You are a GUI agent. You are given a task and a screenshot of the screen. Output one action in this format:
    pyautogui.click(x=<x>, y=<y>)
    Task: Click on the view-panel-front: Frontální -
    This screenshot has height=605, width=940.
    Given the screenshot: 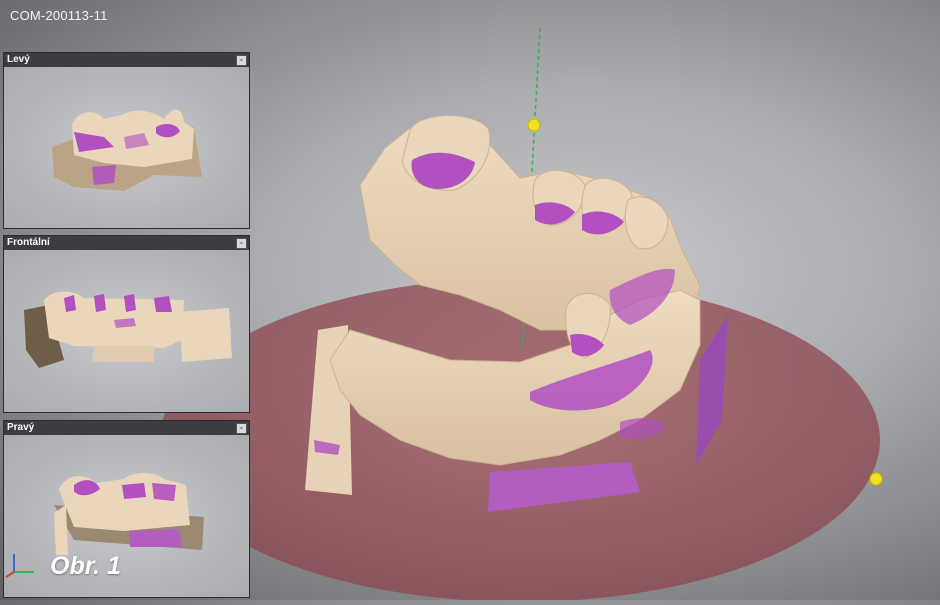 What is the action you would take?
    pyautogui.click(x=126, y=324)
    